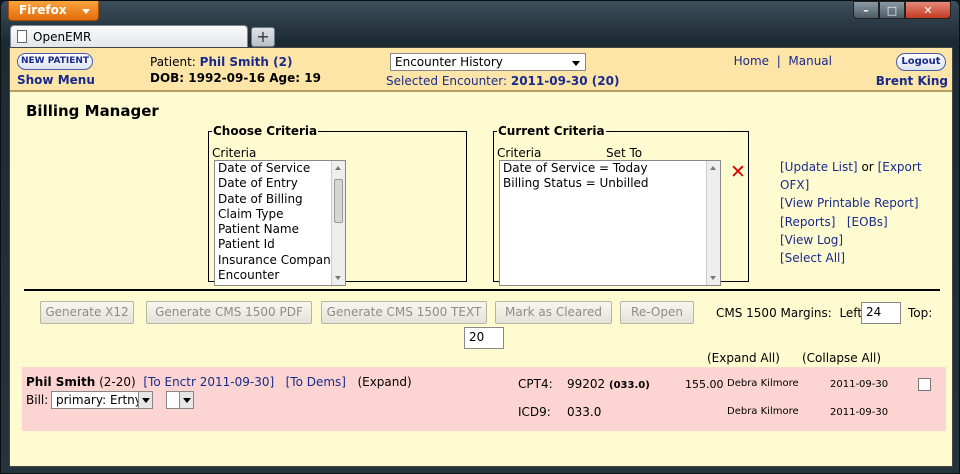  I want to click on bill-label: Bill:, so click(37, 400).